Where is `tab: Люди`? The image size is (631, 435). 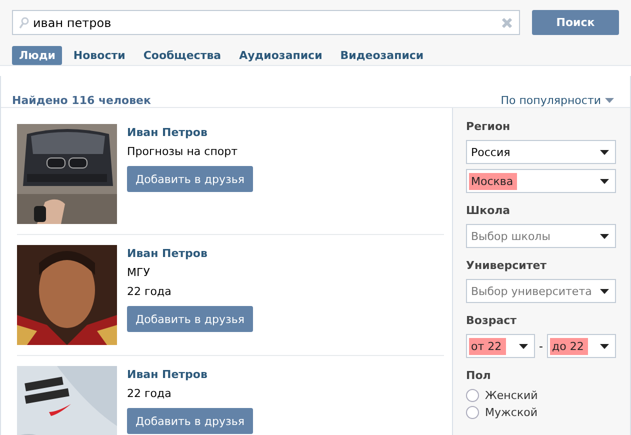
tab: Люди is located at coordinates (37, 55).